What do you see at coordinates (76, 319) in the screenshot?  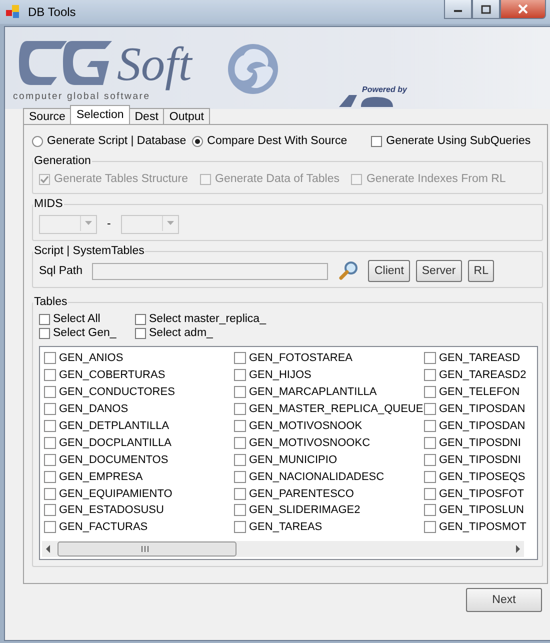 I see `checkbox-label: Select All` at bounding box center [76, 319].